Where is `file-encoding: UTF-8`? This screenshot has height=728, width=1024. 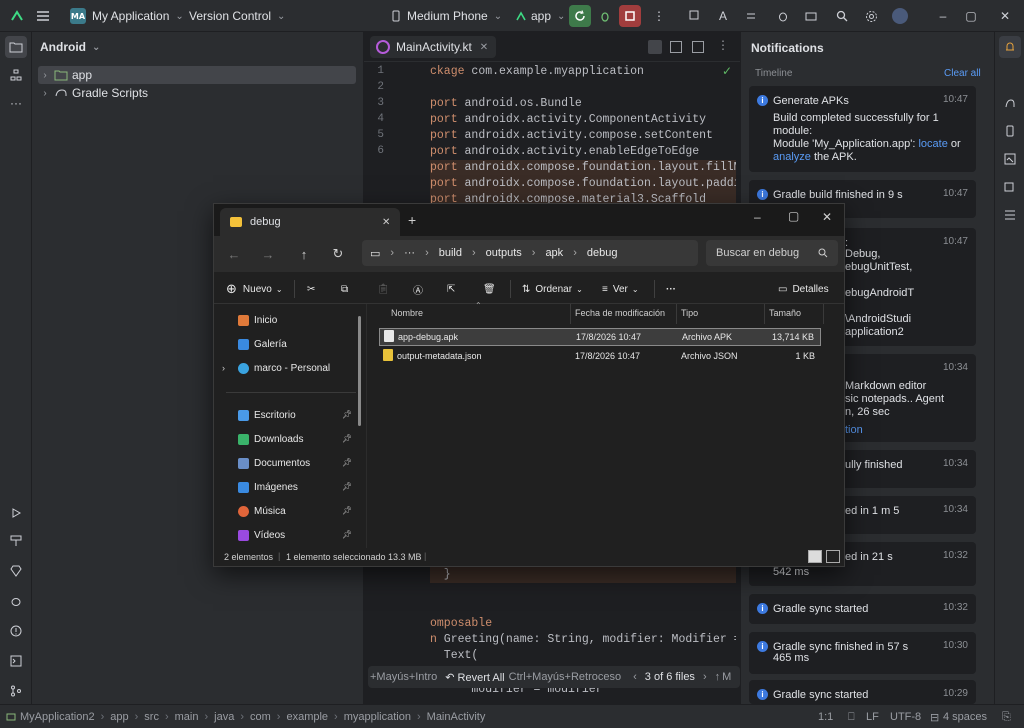 file-encoding: UTF-8 is located at coordinates (905, 717).